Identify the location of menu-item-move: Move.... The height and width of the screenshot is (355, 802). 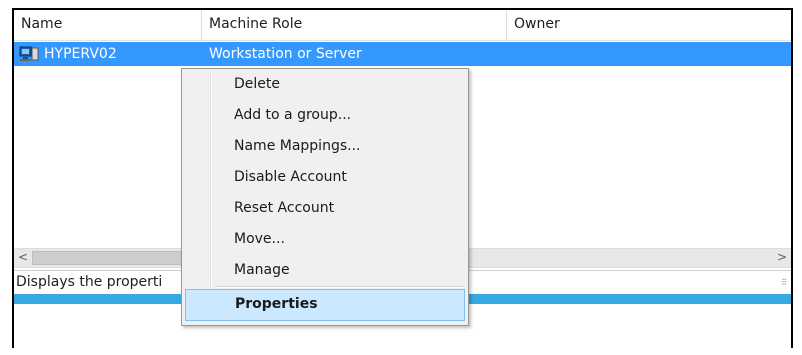
(325, 239).